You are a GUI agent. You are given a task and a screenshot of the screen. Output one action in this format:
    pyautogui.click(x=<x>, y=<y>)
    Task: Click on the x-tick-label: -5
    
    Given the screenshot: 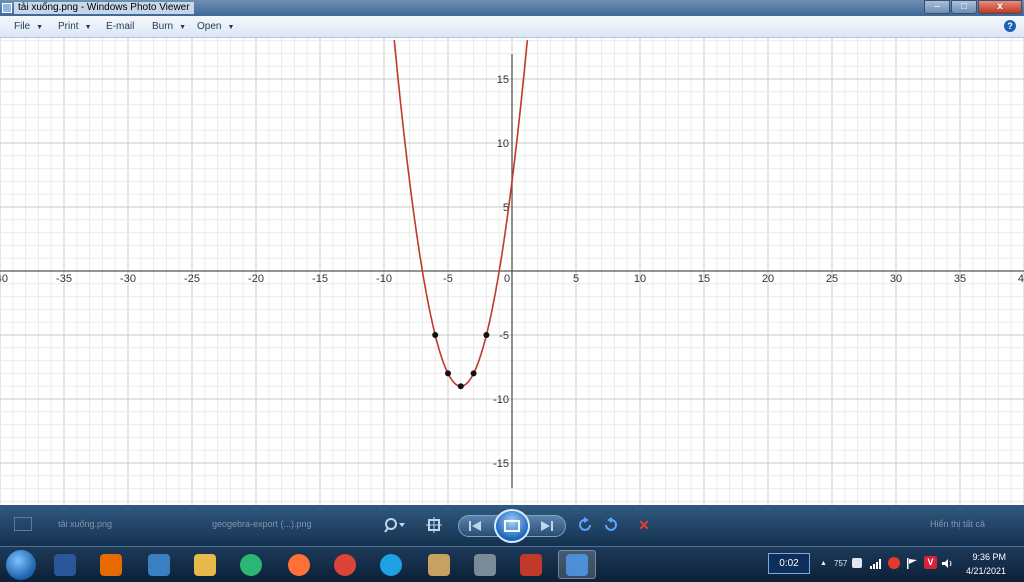 What is the action you would take?
    pyautogui.click(x=448, y=279)
    